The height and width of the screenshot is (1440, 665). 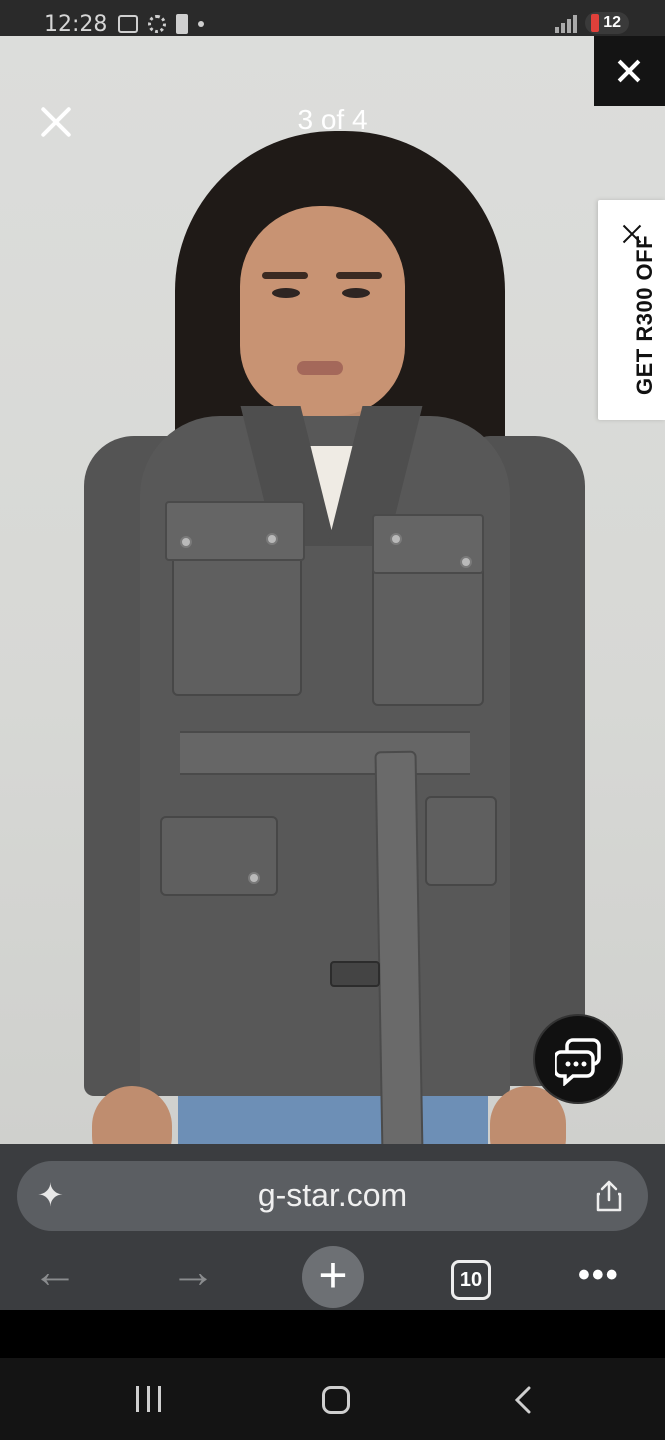 What do you see at coordinates (219, 856) in the screenshot?
I see `hip-pocket-left` at bounding box center [219, 856].